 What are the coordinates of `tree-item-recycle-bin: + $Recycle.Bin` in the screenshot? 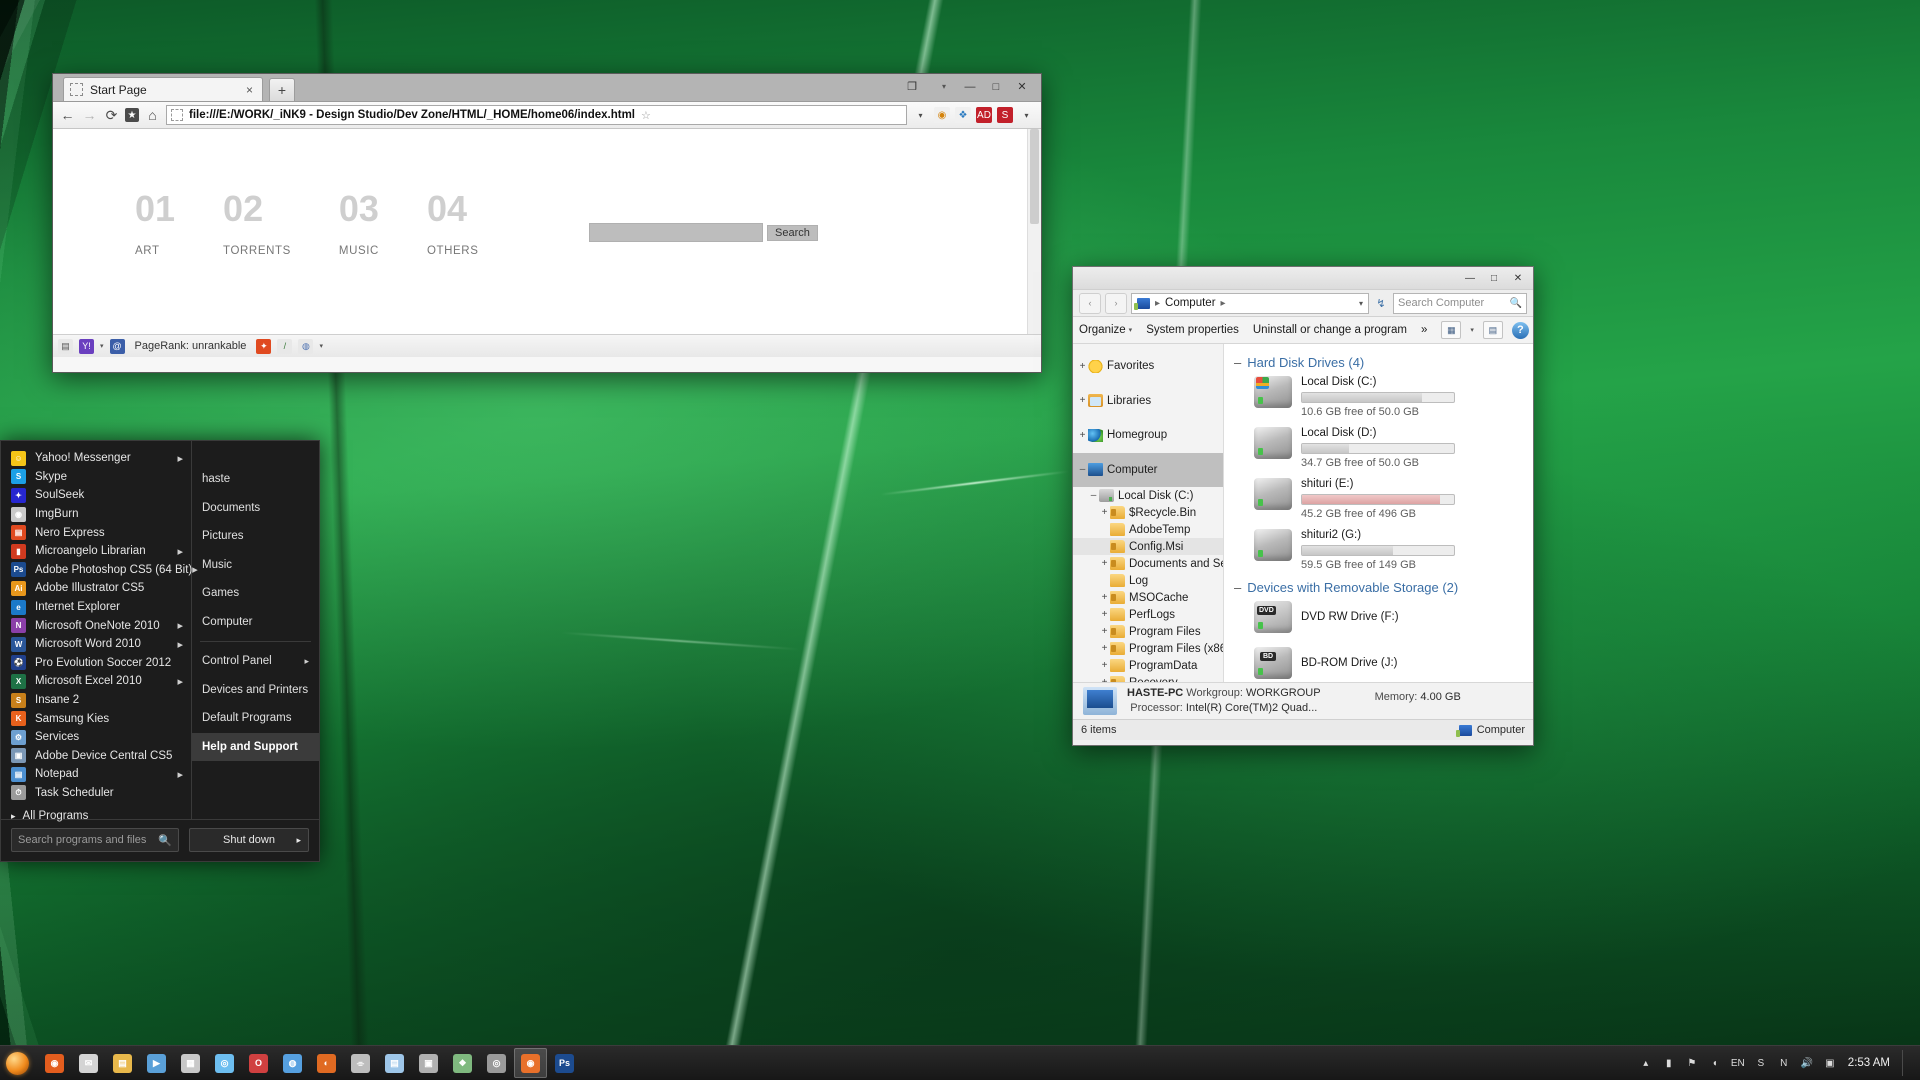 It's located at (1148, 512).